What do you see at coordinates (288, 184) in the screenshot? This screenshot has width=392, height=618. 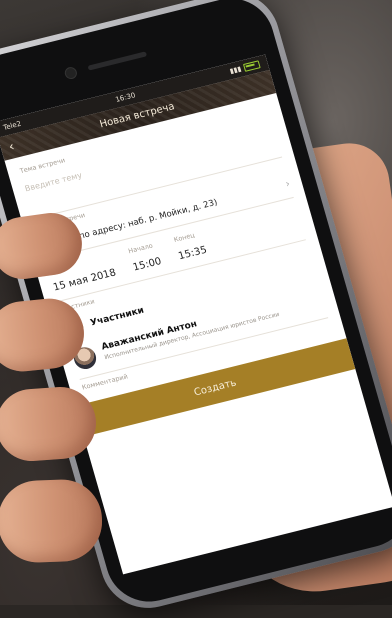 I see `chevron-right-icon: ›` at bounding box center [288, 184].